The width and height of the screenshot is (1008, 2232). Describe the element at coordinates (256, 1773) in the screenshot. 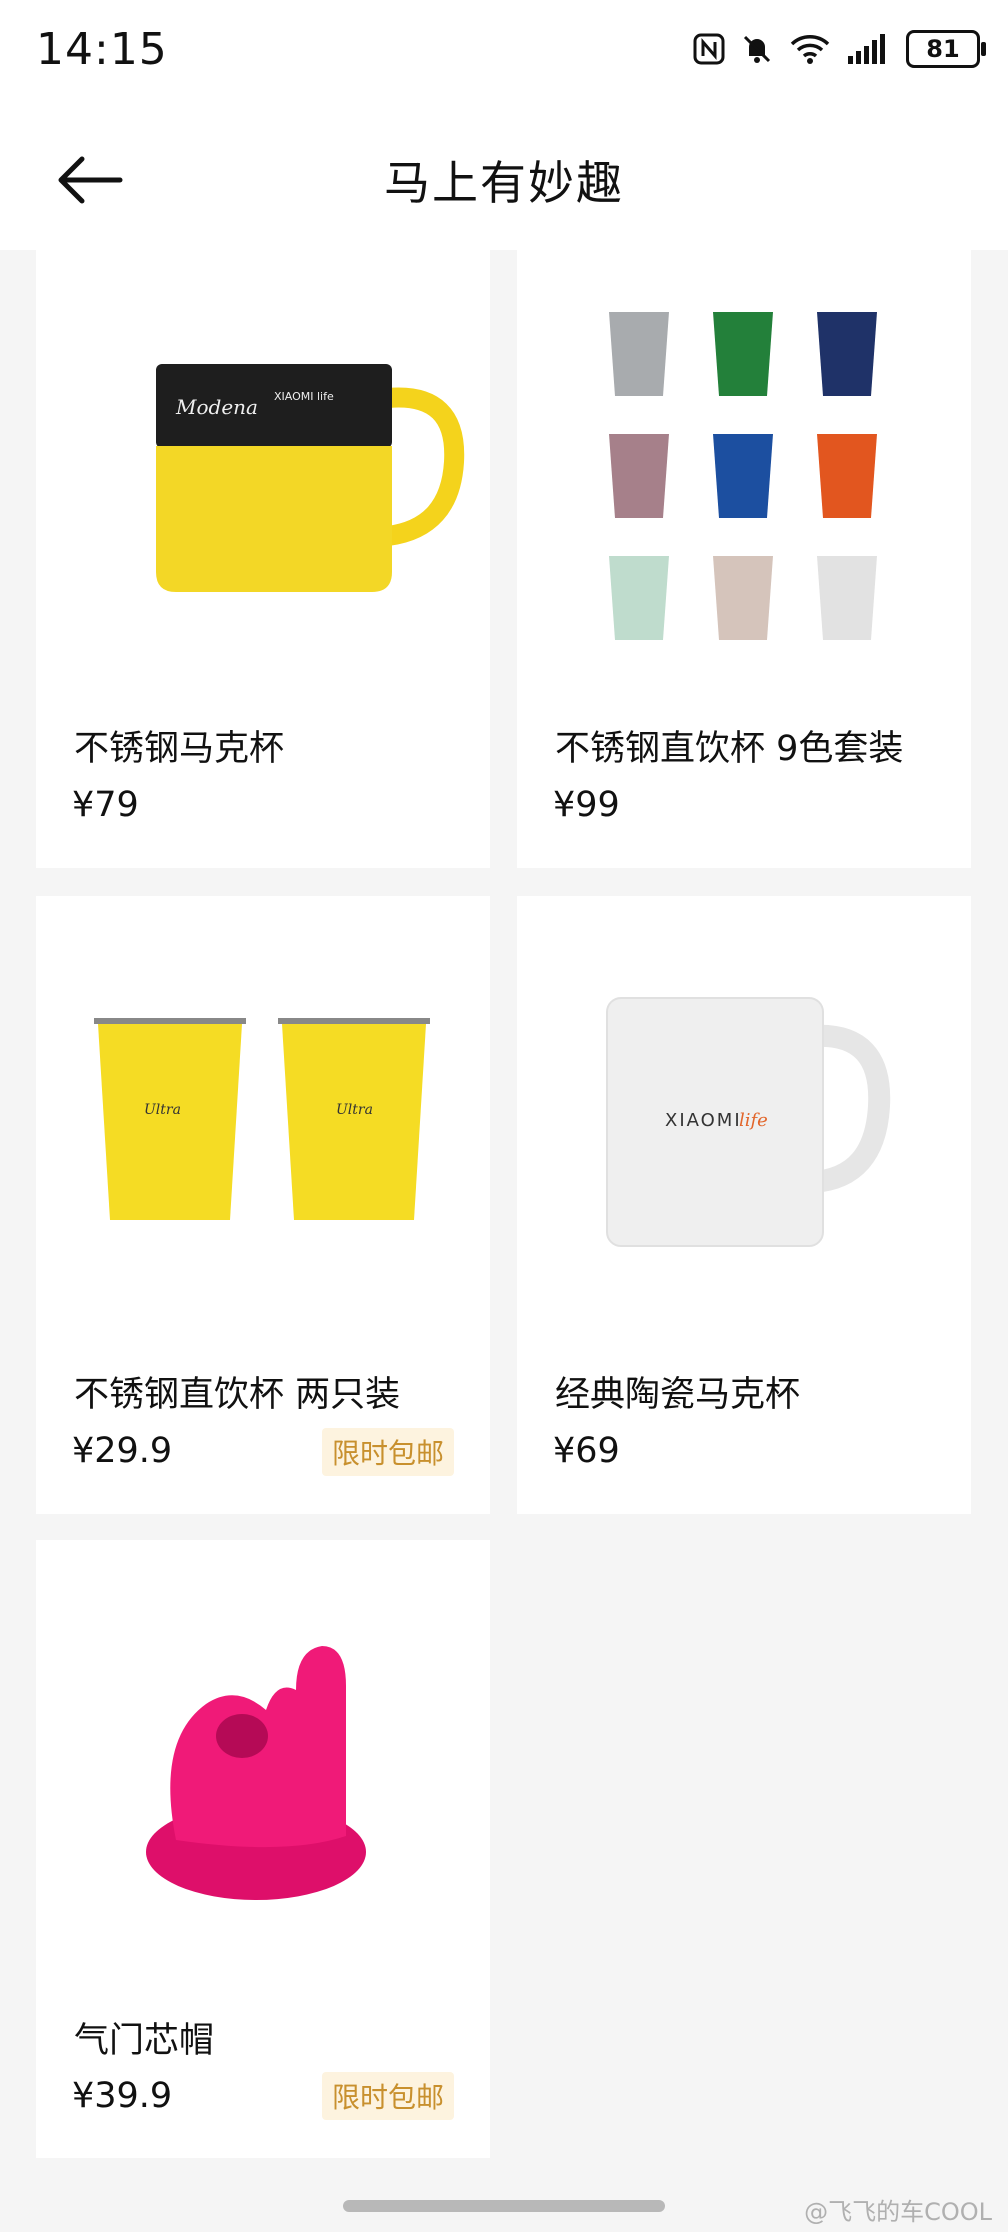

I see `valve-cap-image` at that location.